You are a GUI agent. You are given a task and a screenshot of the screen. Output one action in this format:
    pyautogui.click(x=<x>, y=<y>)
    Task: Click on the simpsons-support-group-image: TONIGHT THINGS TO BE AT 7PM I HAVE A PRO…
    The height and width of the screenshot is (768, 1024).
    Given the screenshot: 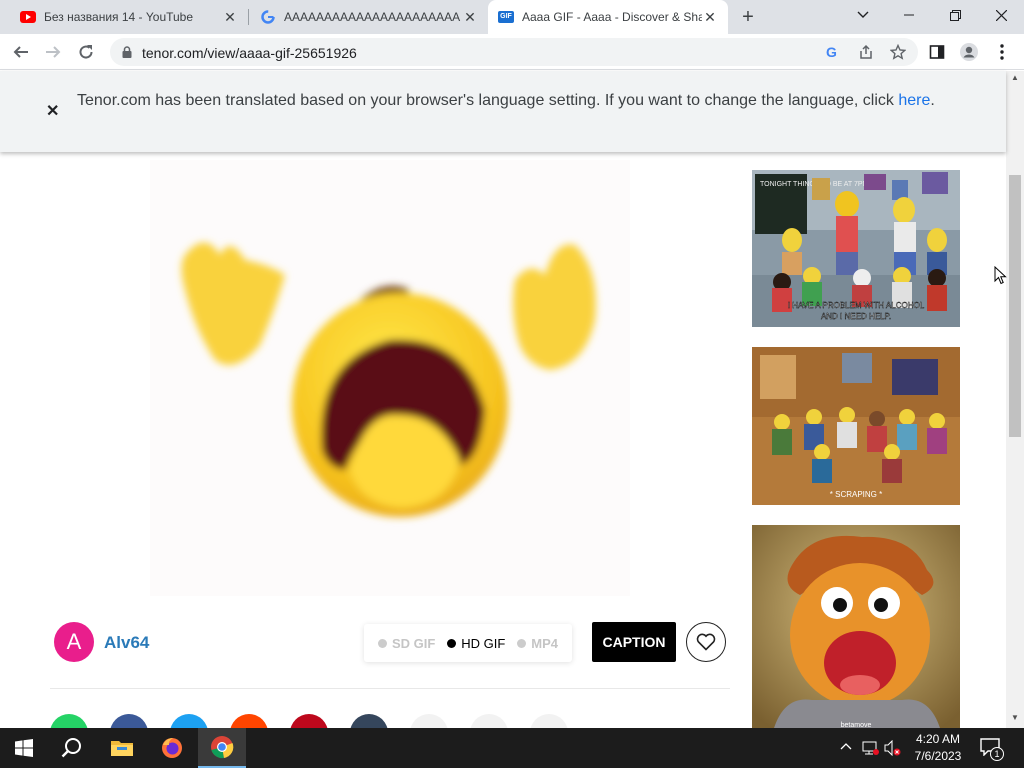 What is the action you would take?
    pyautogui.click(x=856, y=248)
    